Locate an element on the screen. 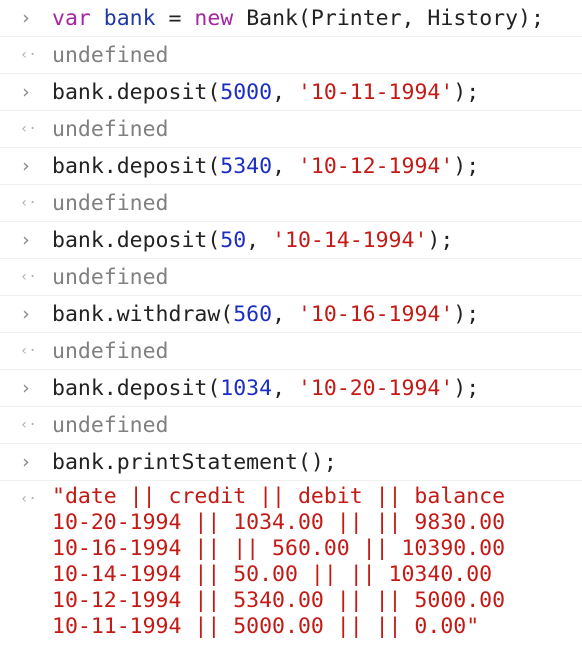 Image resolution: width=582 pixels, height=660 pixels. console-input-line: › bank.printStatement(); is located at coordinates (291, 462).